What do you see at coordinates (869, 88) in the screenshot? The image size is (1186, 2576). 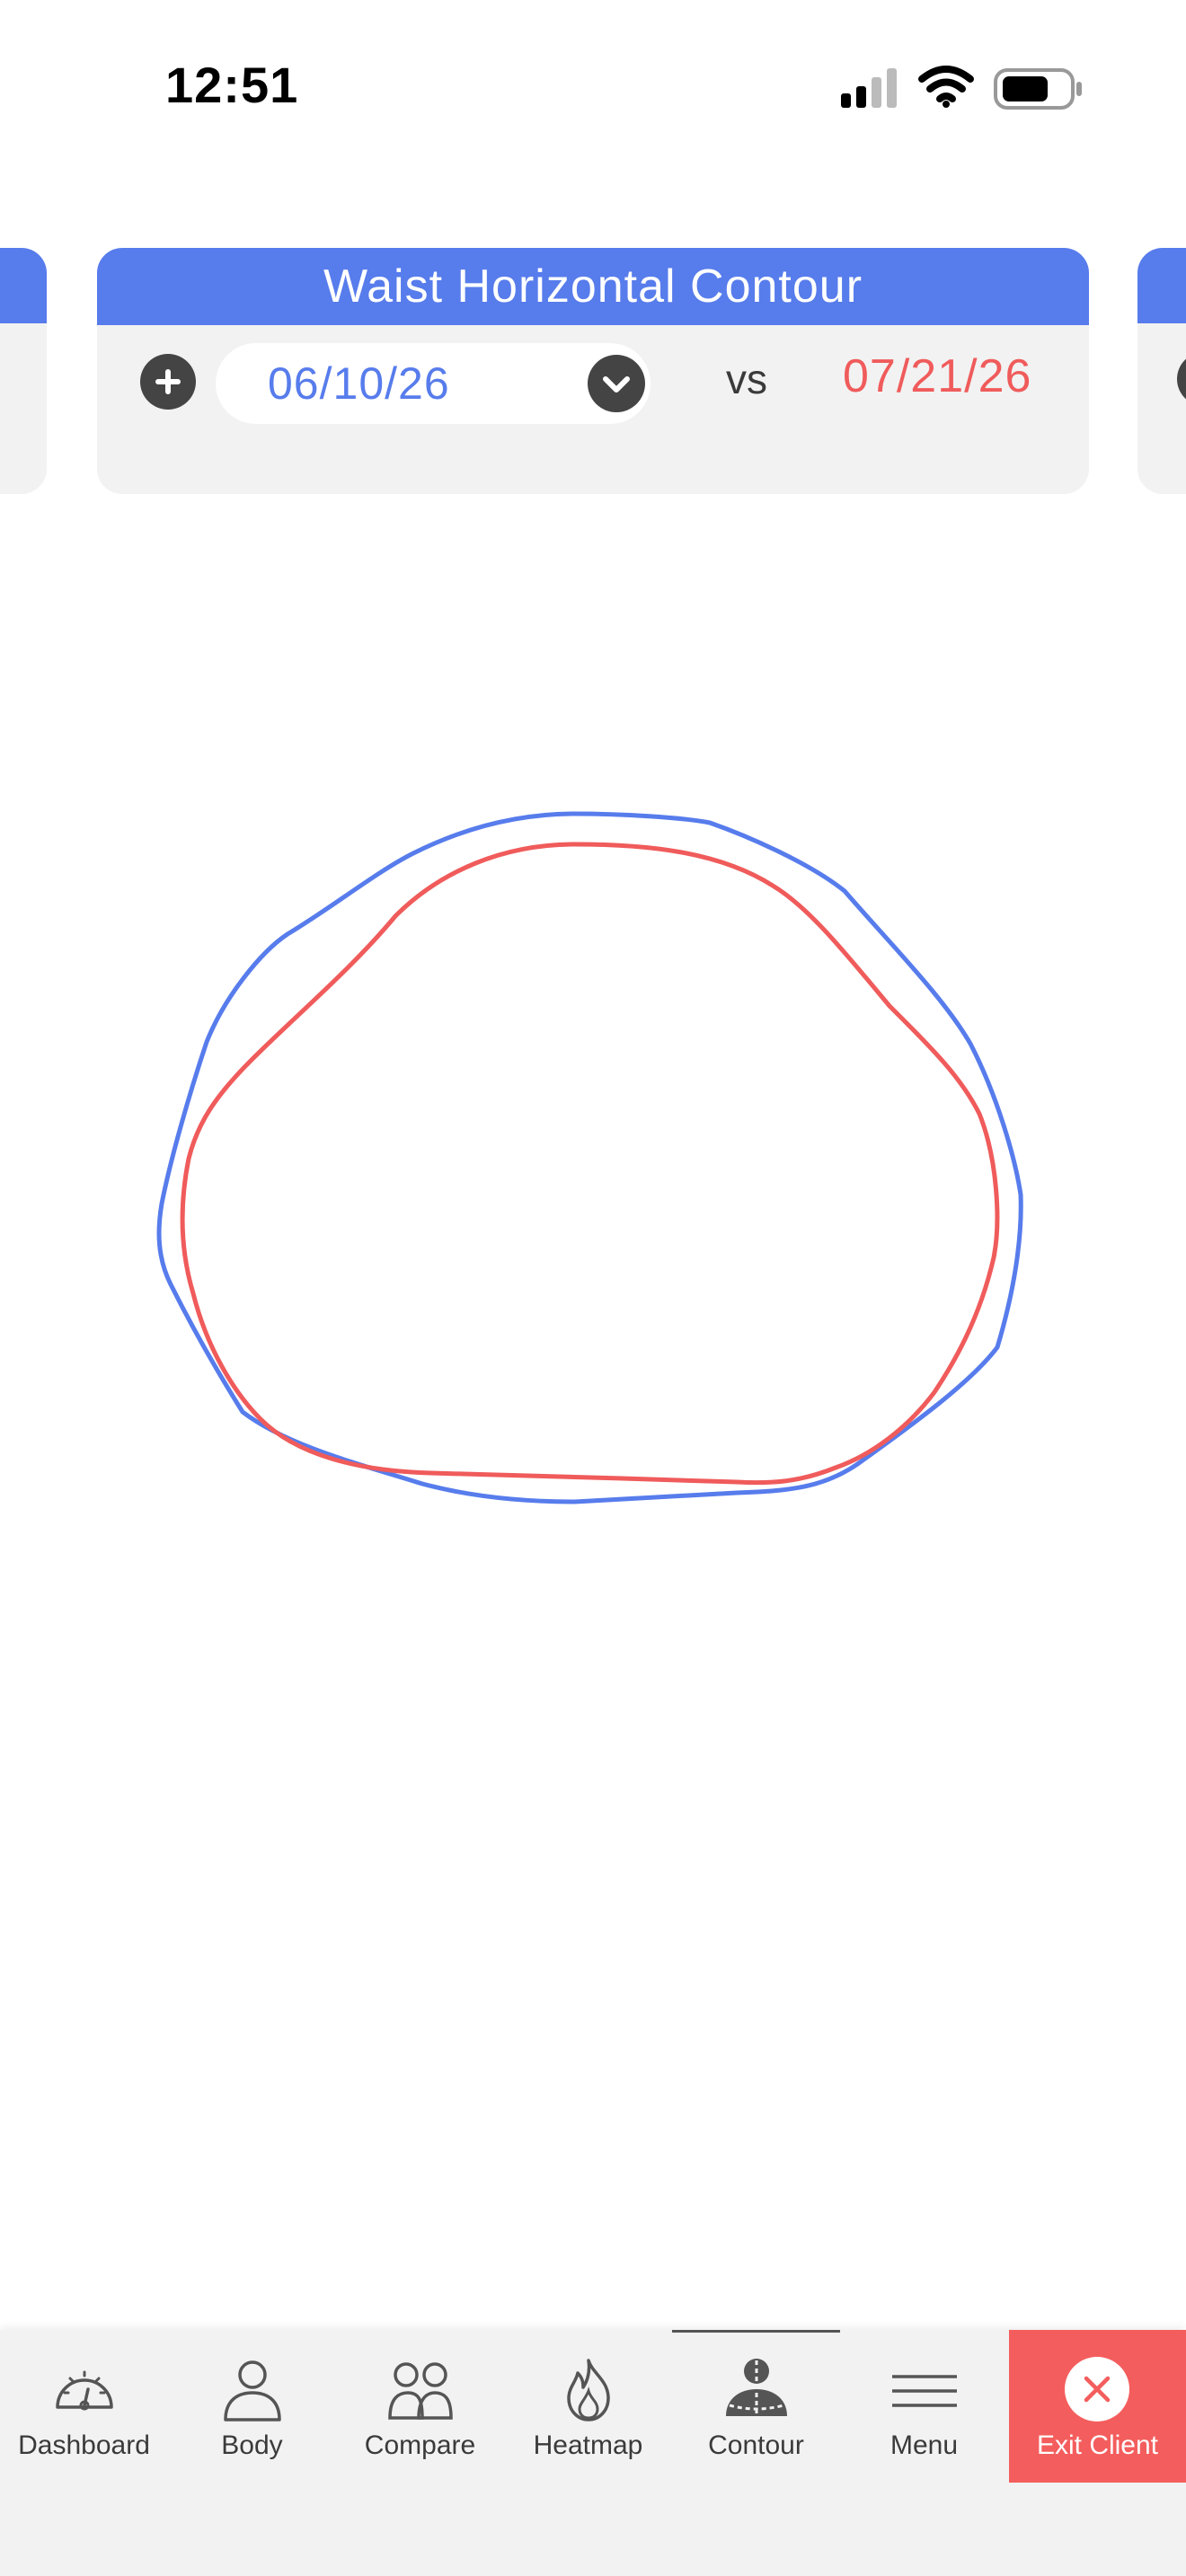 I see `cellular-signal-icon` at bounding box center [869, 88].